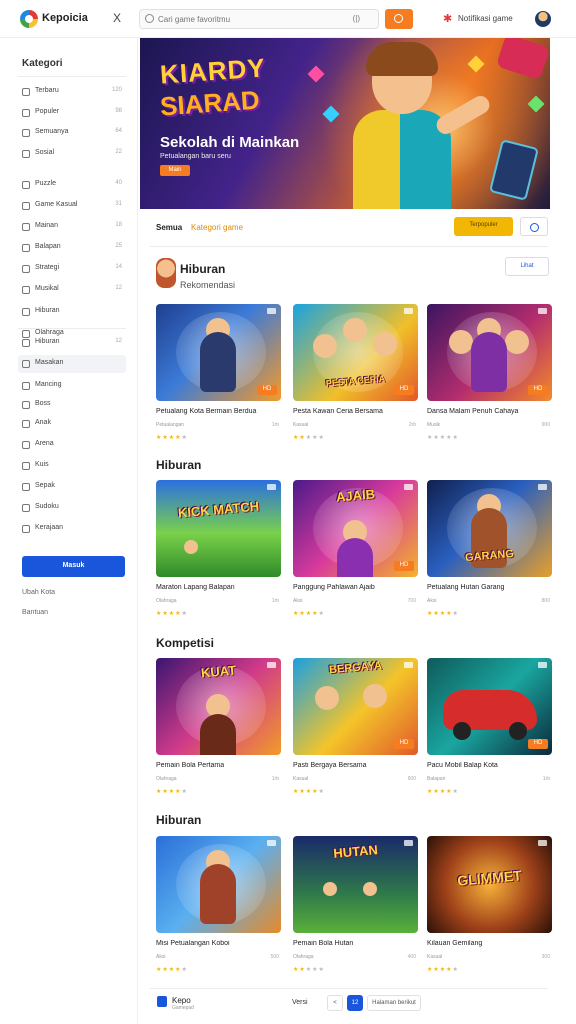  Describe the element at coordinates (72, 529) in the screenshot. I see `sidebar-sub-item: Kerajaan` at that location.